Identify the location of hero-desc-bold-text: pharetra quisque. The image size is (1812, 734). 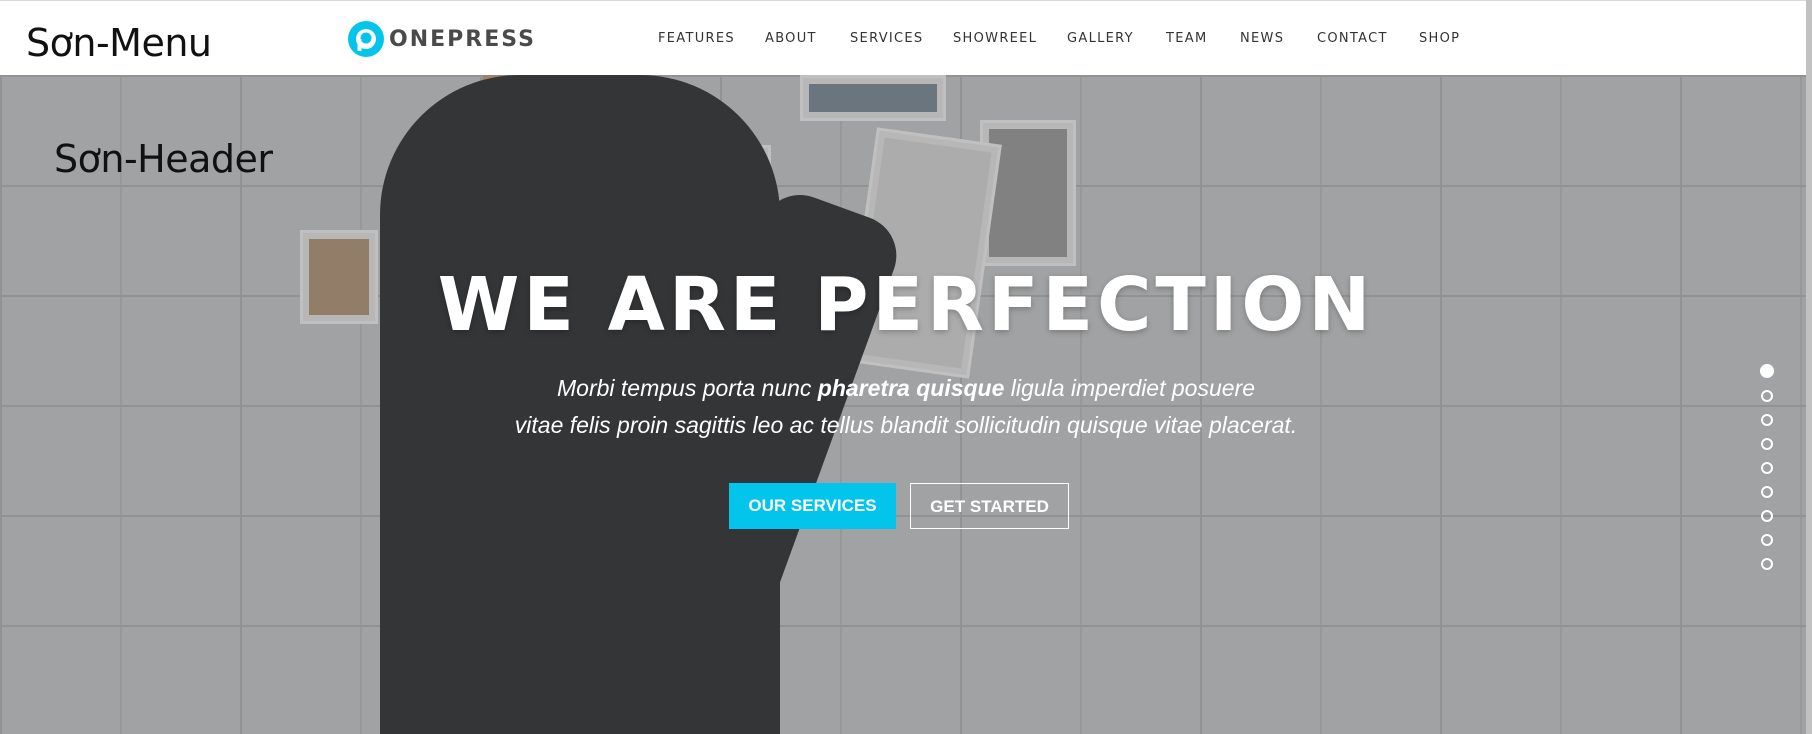
(911, 388).